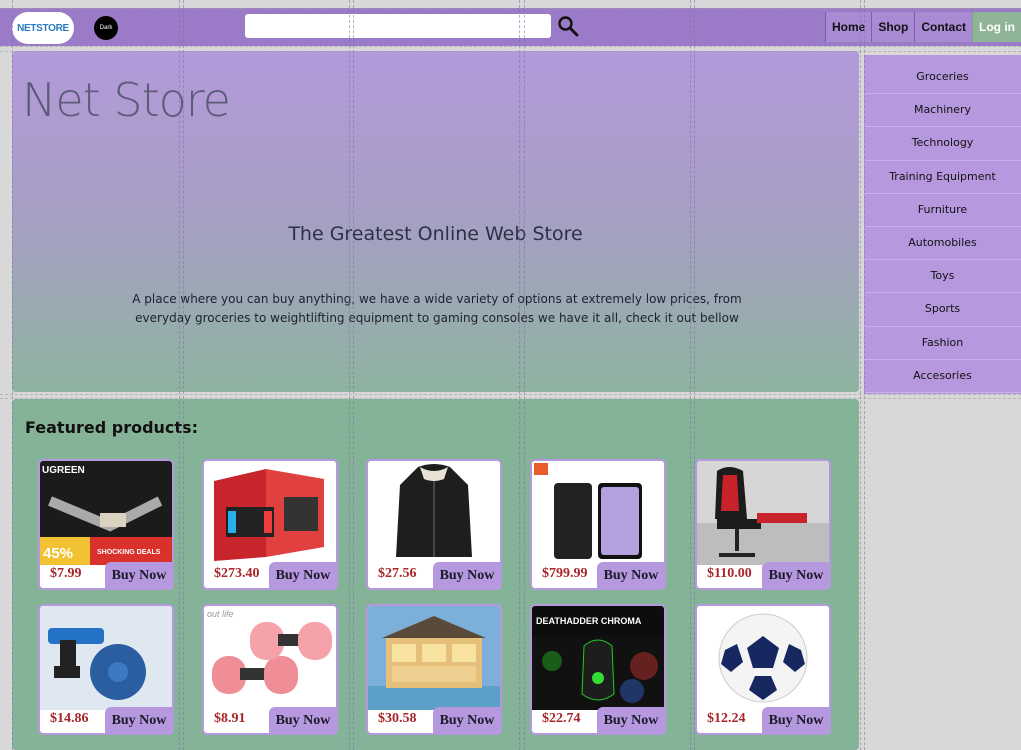  Describe the element at coordinates (561, 718) in the screenshot. I see `product-price: $22.74` at that location.